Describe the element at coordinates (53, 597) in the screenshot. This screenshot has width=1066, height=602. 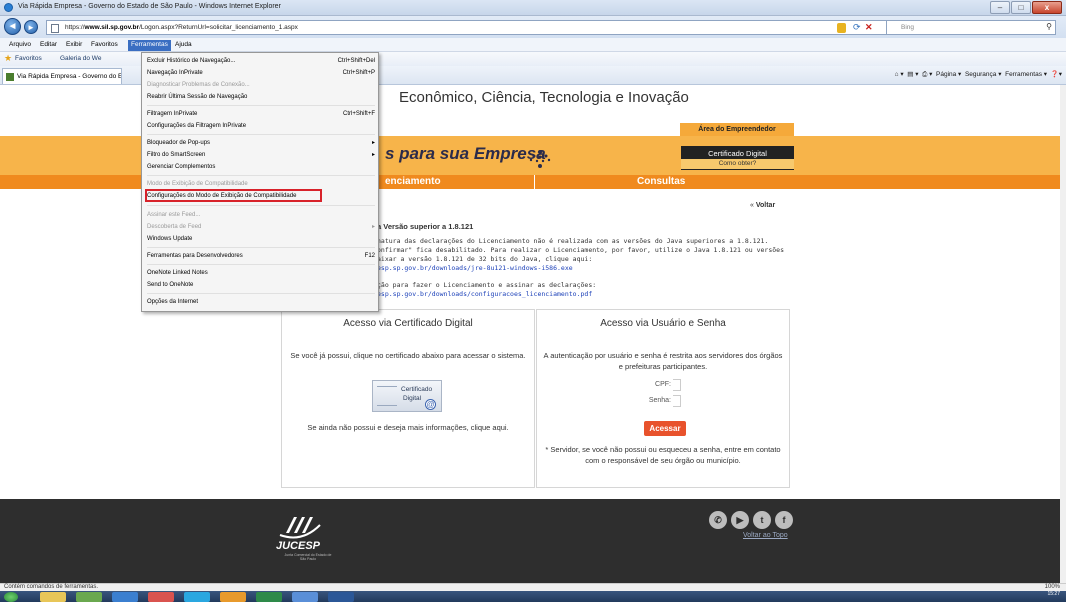
I see `explorer-taskbar-icon` at that location.